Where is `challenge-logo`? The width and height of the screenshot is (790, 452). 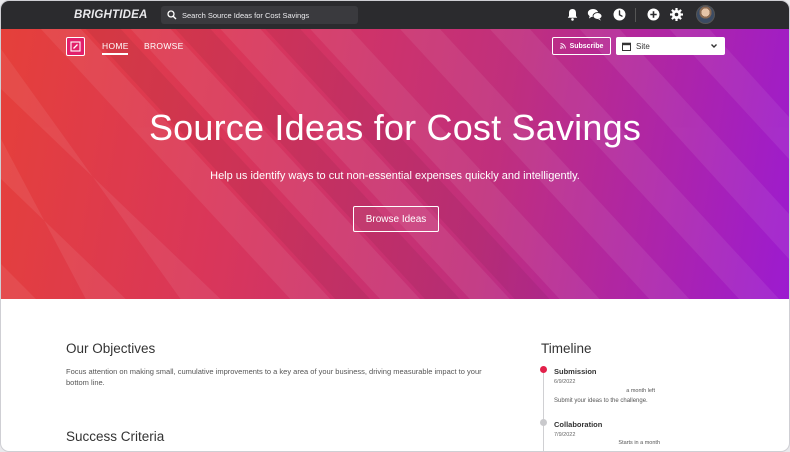 challenge-logo is located at coordinates (75, 46).